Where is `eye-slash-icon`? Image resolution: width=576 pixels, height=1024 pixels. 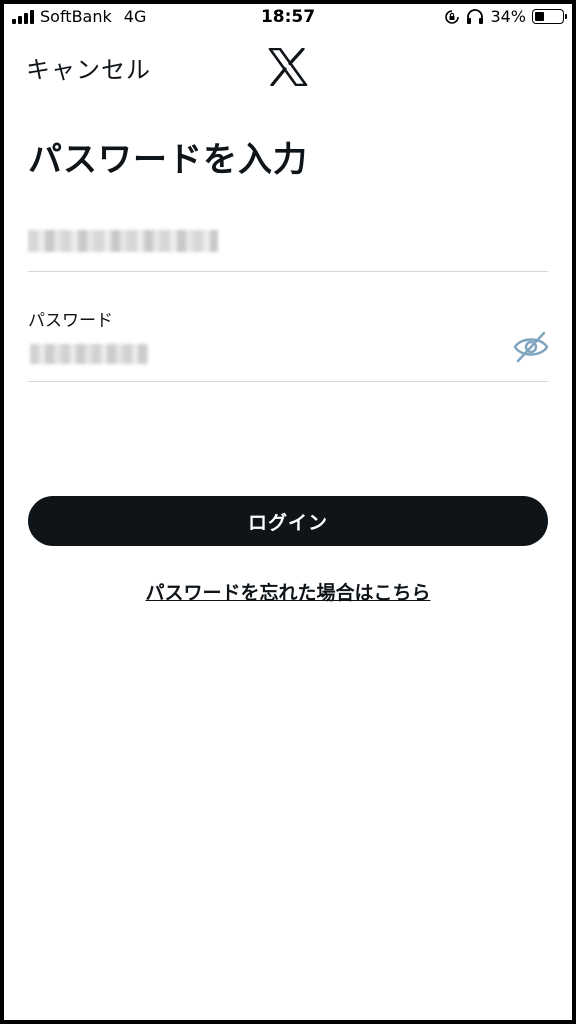 eye-slash-icon is located at coordinates (531, 347).